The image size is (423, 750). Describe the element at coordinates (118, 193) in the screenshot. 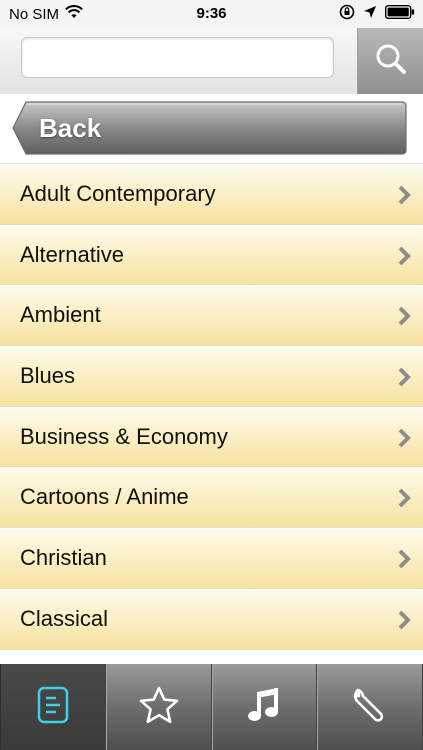

I see `list-item-label: Adult Contemporary` at that location.